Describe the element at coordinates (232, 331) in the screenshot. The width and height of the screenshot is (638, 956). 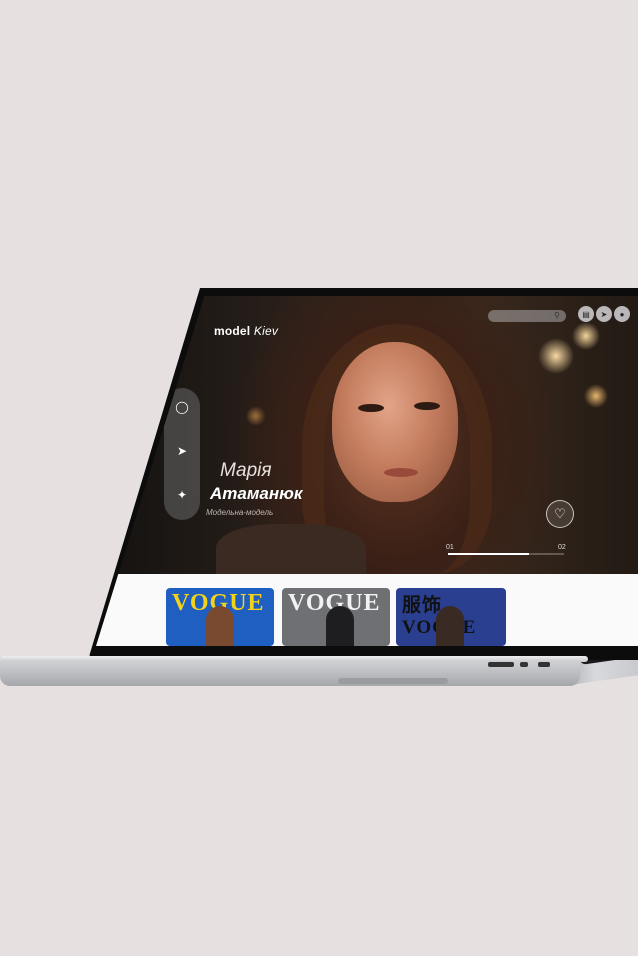
I see `logo-bold: model` at that location.